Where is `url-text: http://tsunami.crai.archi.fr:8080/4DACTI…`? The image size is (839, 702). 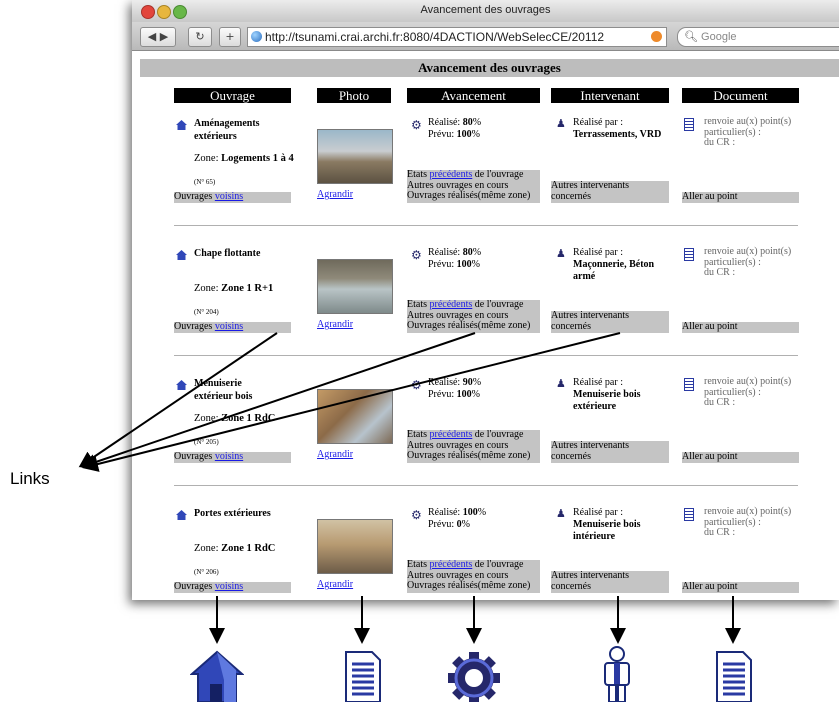
url-text: http://tsunami.crai.archi.fr:8080/4DACTI… is located at coordinates (435, 37).